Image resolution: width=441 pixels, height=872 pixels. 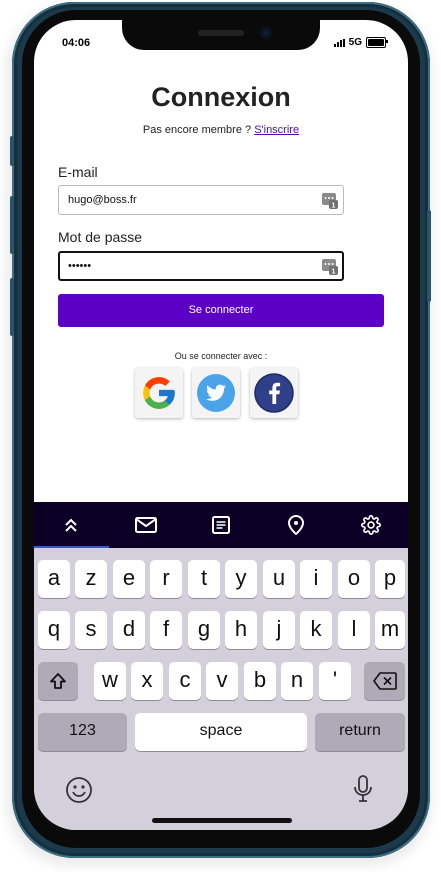 What do you see at coordinates (222, 820) in the screenshot?
I see `home-indicator` at bounding box center [222, 820].